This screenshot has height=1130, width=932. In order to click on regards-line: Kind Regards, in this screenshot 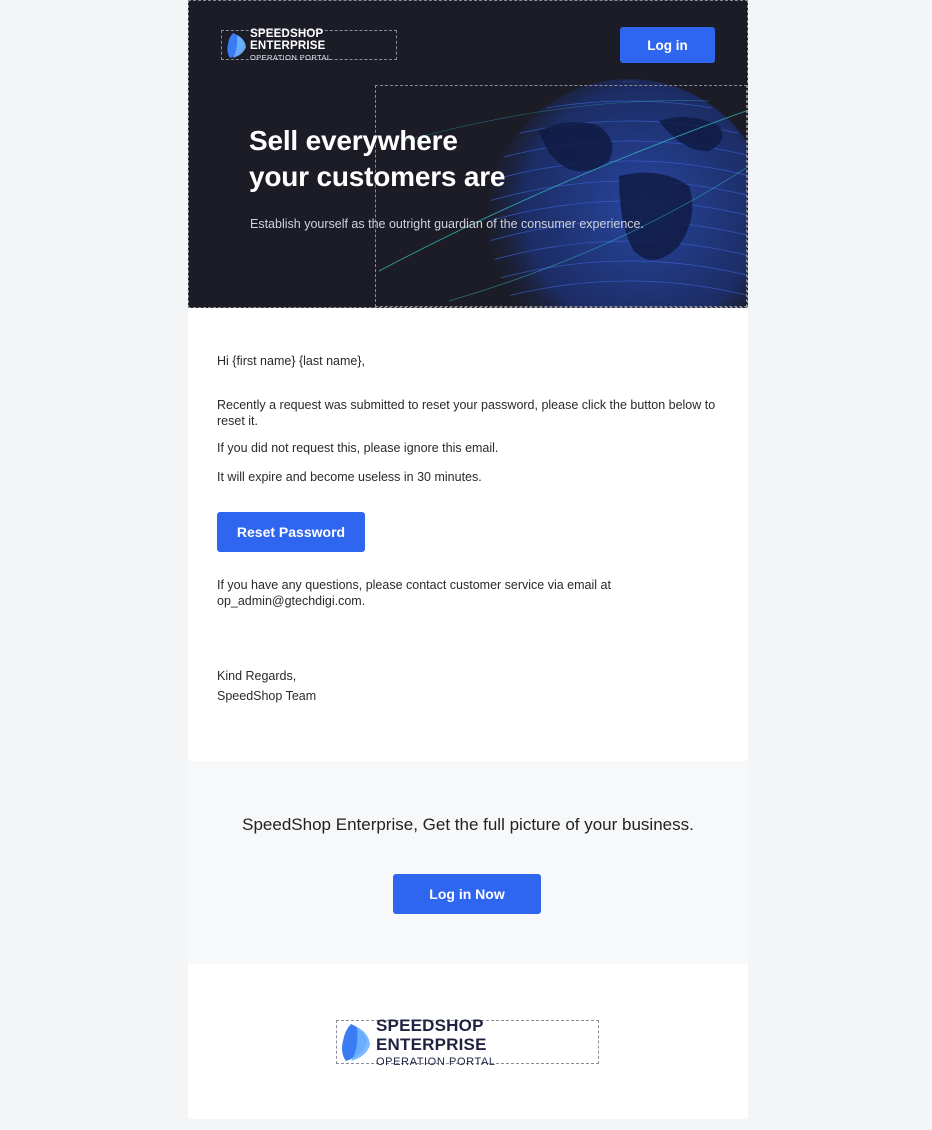, I will do `click(257, 676)`.